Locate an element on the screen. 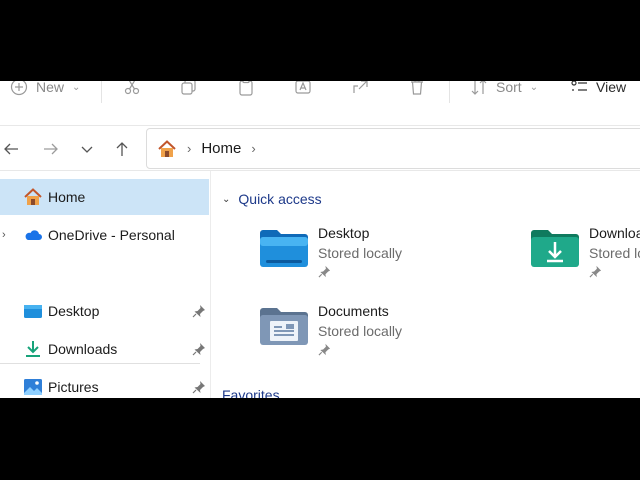 Image resolution: width=640 pixels, height=480 pixels. chevron-down-icon is located at coordinates (87, 149).